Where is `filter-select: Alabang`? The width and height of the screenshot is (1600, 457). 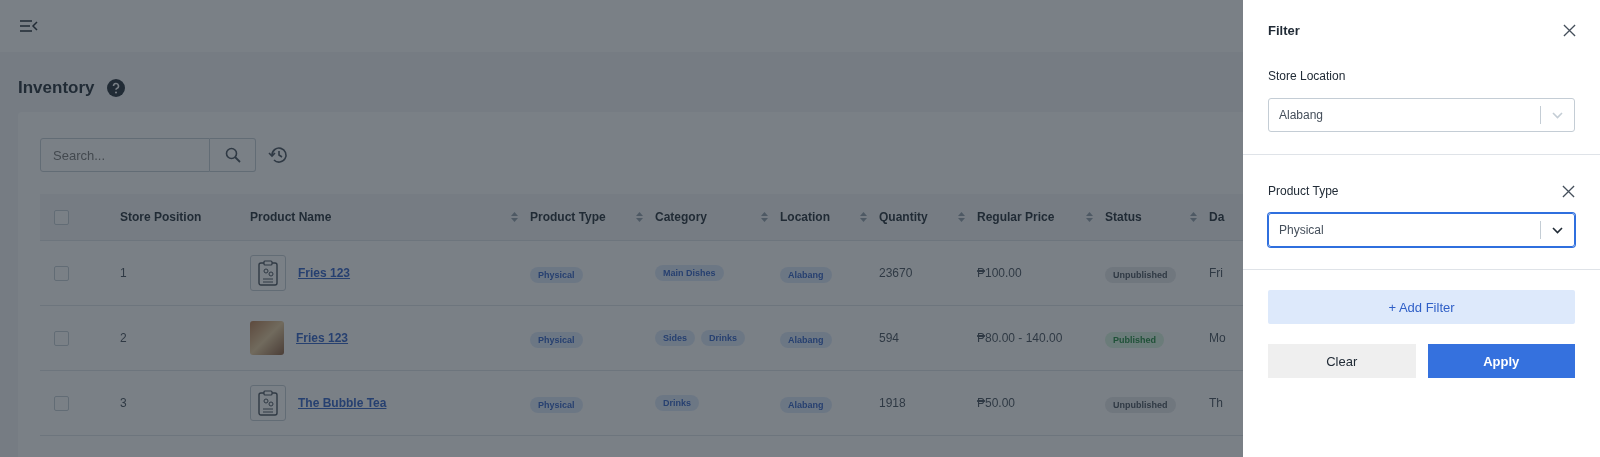 filter-select: Alabang is located at coordinates (1421, 115).